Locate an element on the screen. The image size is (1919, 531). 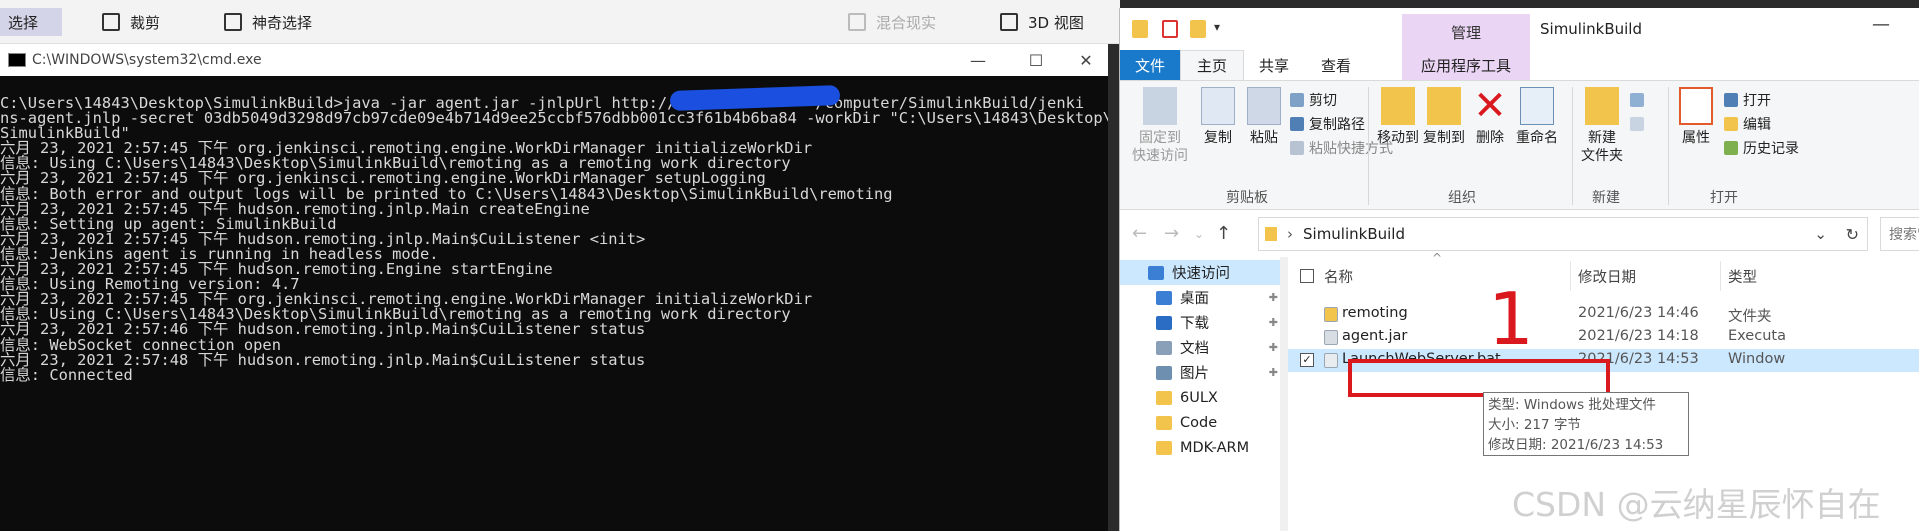
cmd-close-button: ✕ is located at coordinates (1086, 60).